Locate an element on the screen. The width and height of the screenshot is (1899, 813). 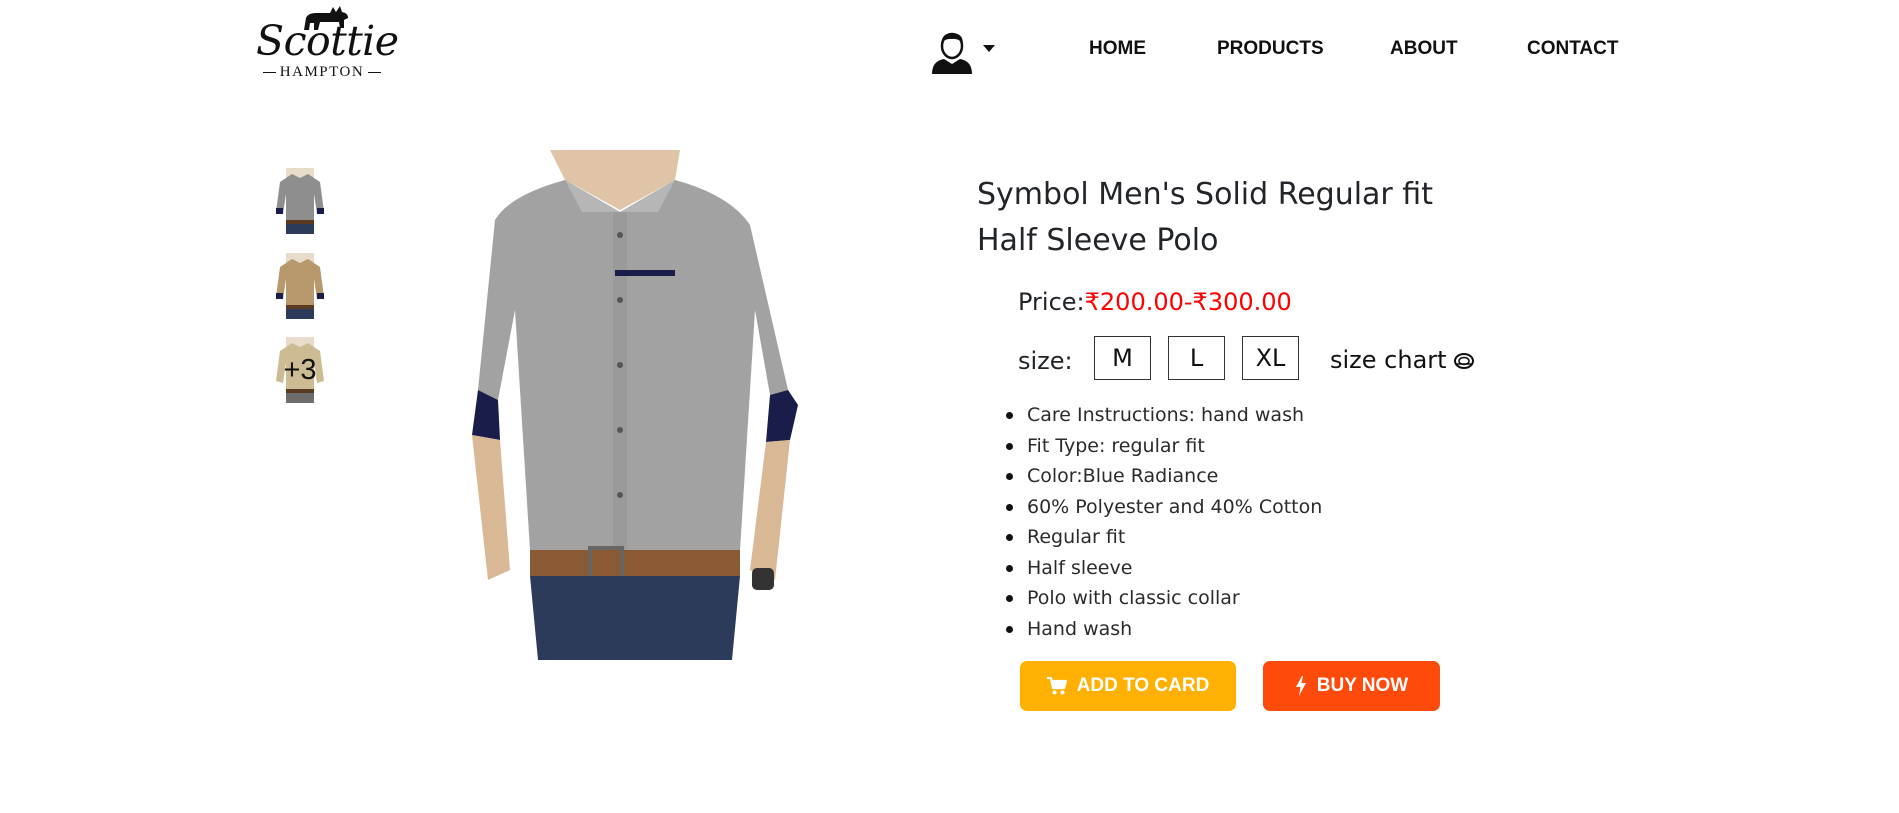
account-menu is located at coordinates (965, 52).